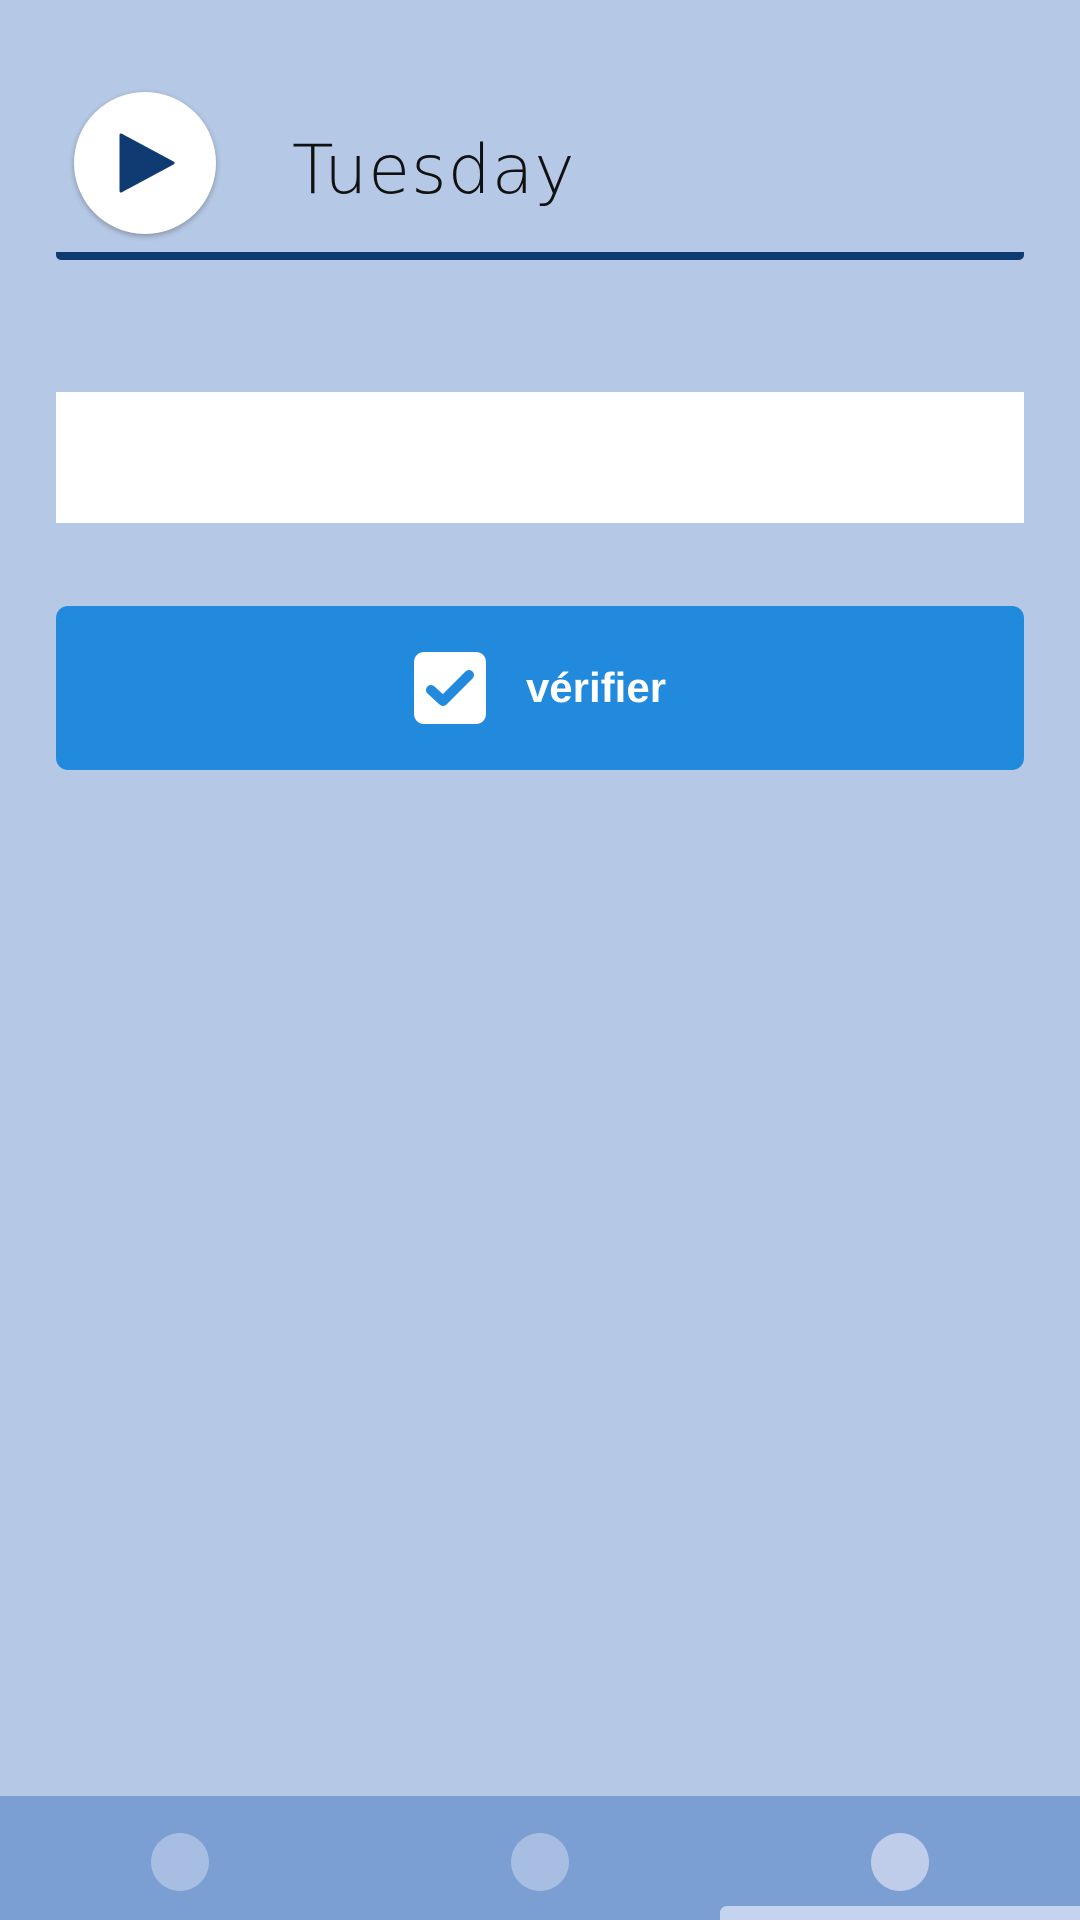 This screenshot has width=1080, height=1920. What do you see at coordinates (900, 1913) in the screenshot?
I see `progress-indicator` at bounding box center [900, 1913].